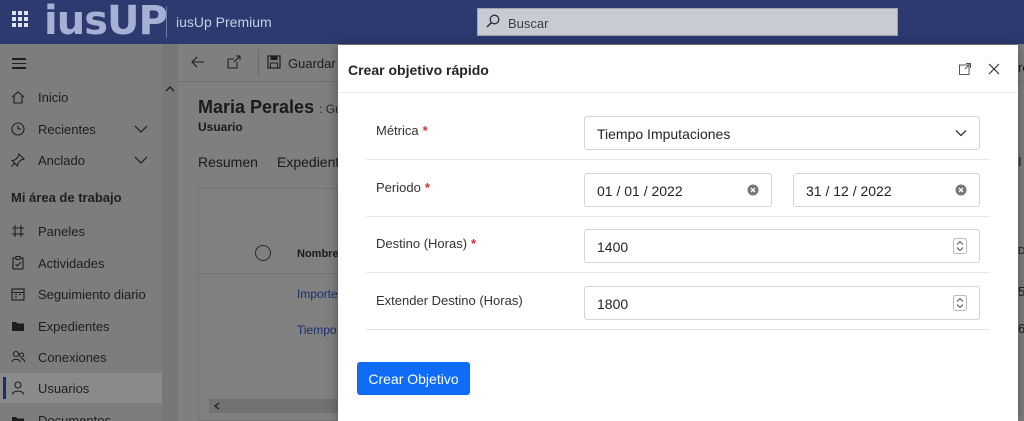  I want to click on field-label: Periodo *, so click(403, 187).